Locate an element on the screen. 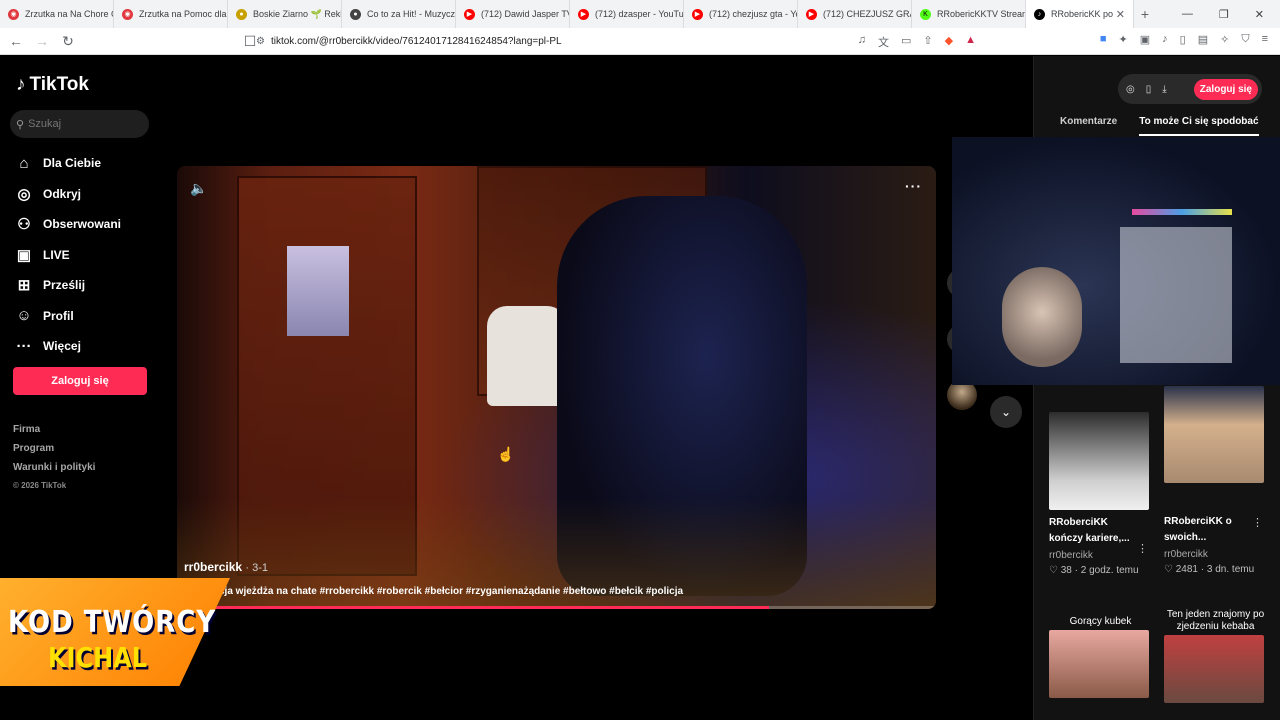 The width and height of the screenshot is (1280, 720). leo-icon: ✧ is located at coordinates (1224, 39).